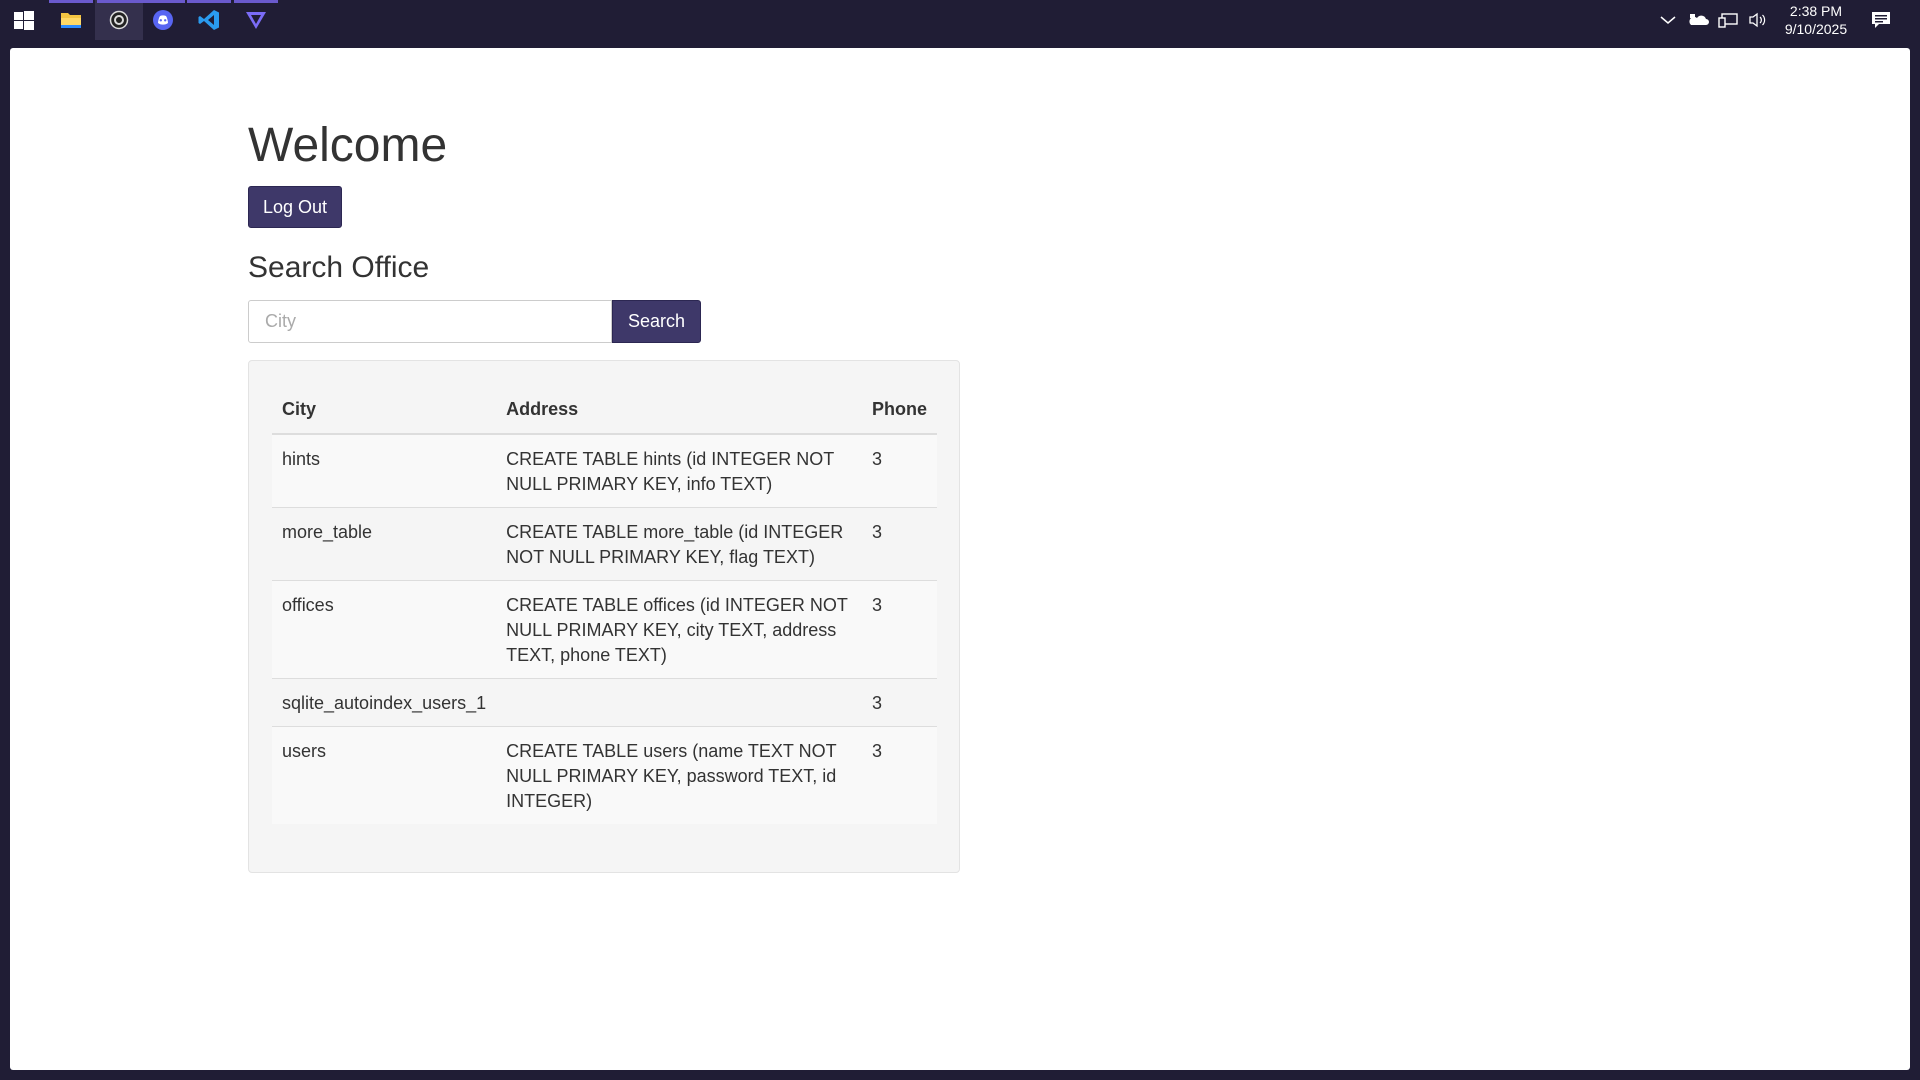 The height and width of the screenshot is (1080, 1920). I want to click on cell-city: sqlite_autoindex_users_1, so click(384, 702).